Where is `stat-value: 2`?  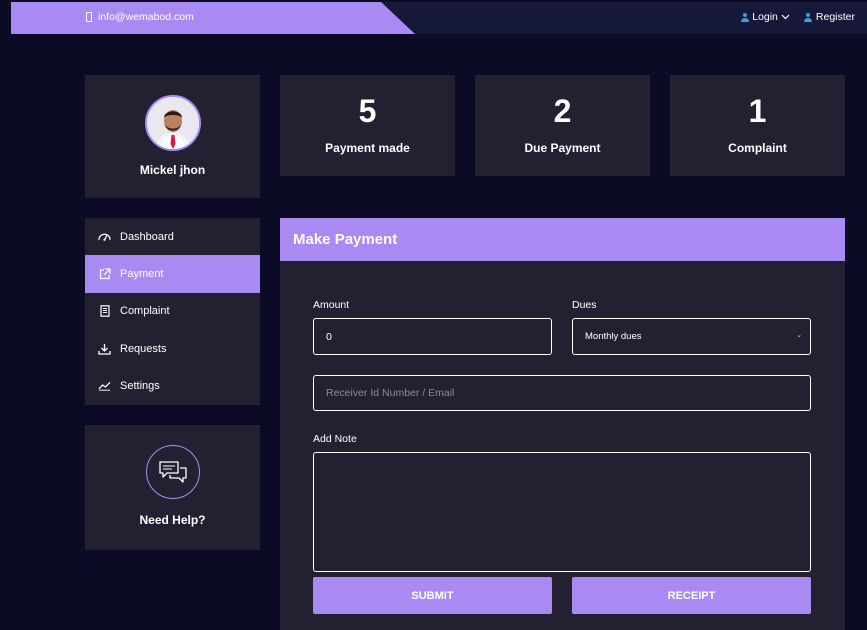
stat-value: 2 is located at coordinates (562, 111).